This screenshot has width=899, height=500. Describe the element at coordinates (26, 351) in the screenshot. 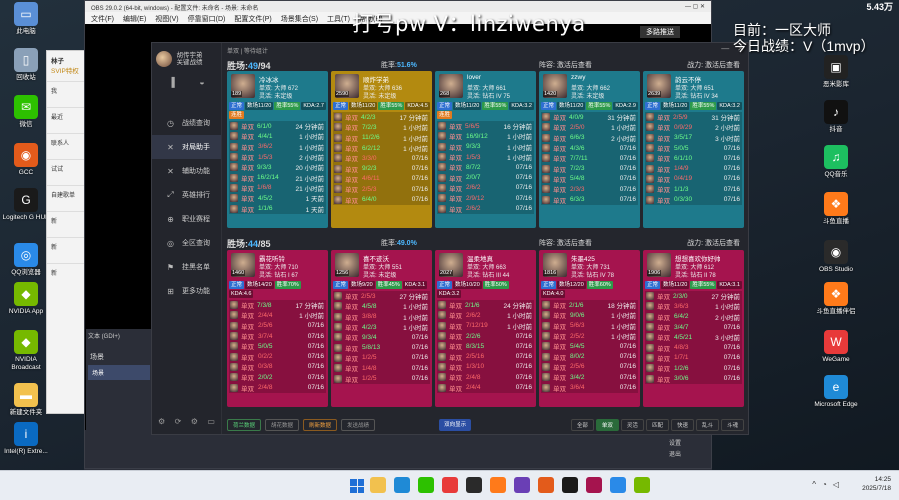

I see `desktop-icon: ◆ NVIDIA Broadcast` at that location.